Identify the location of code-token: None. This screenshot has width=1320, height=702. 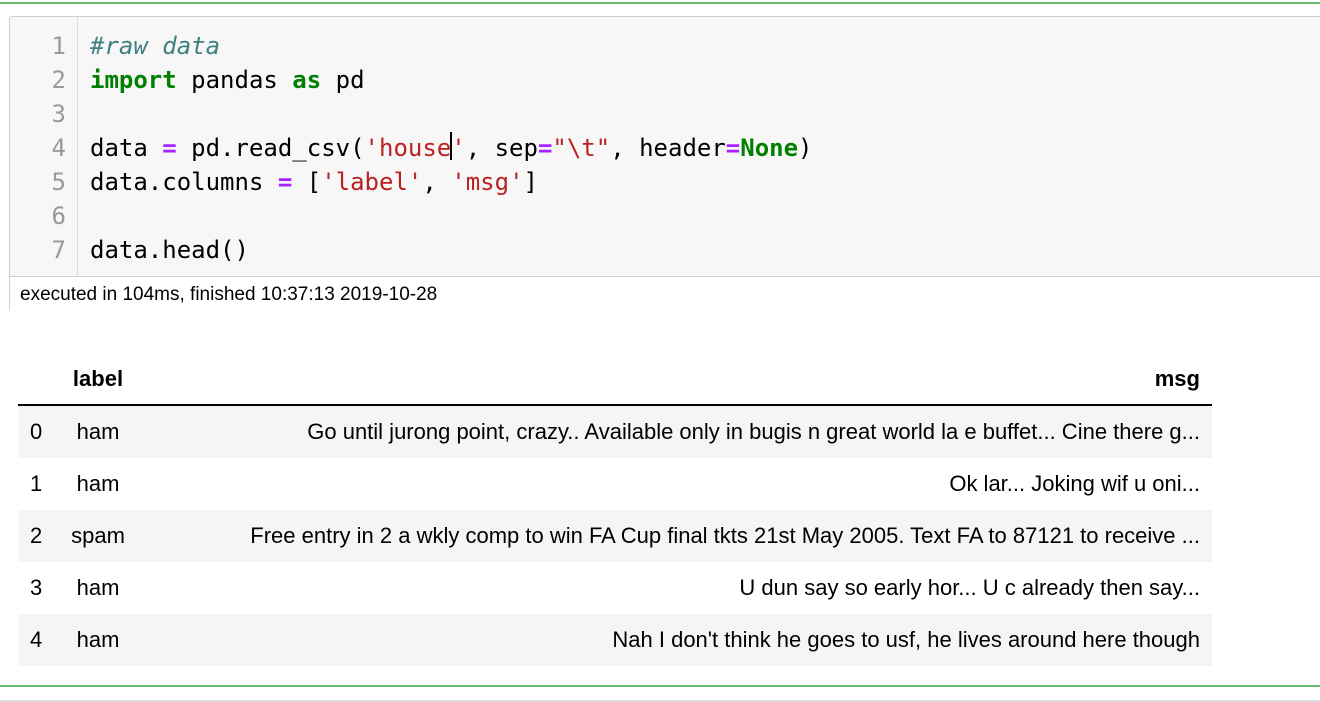
(769, 148).